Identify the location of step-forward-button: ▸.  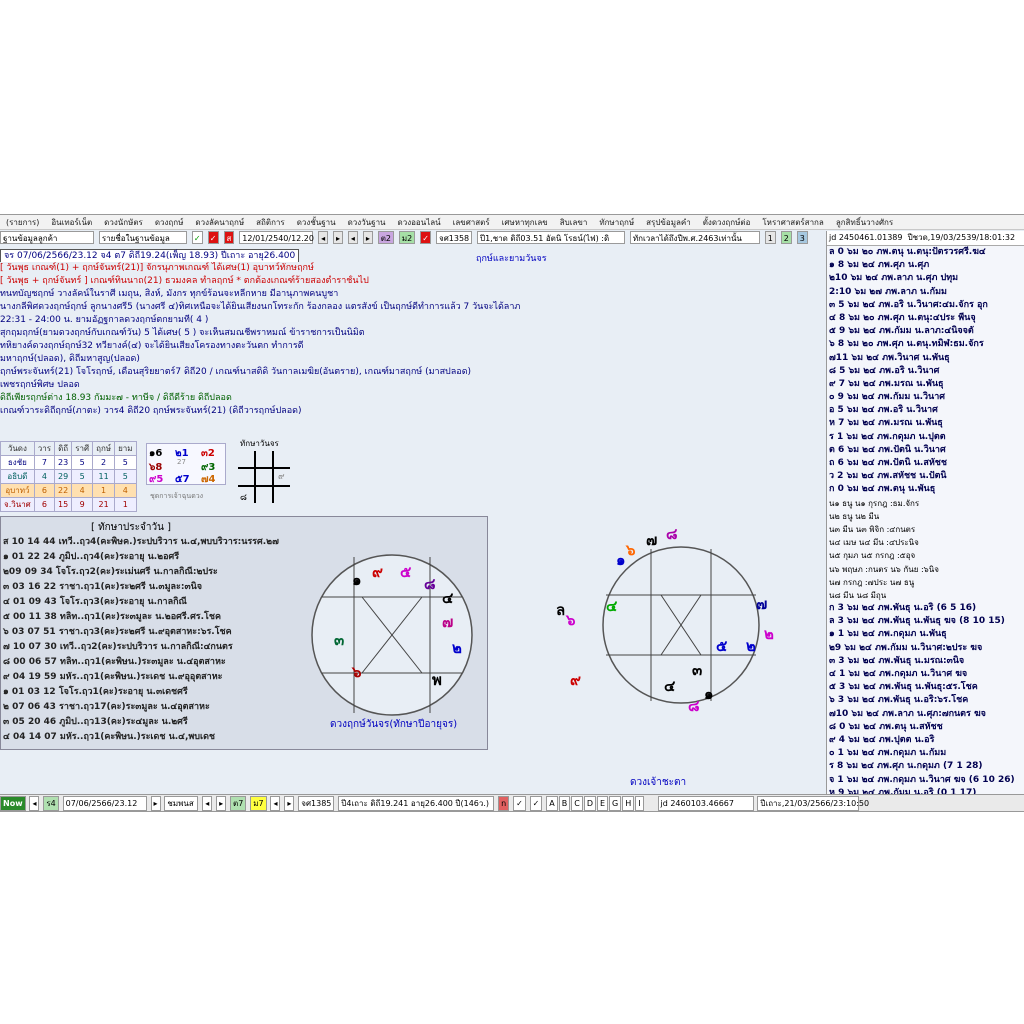
(338, 237).